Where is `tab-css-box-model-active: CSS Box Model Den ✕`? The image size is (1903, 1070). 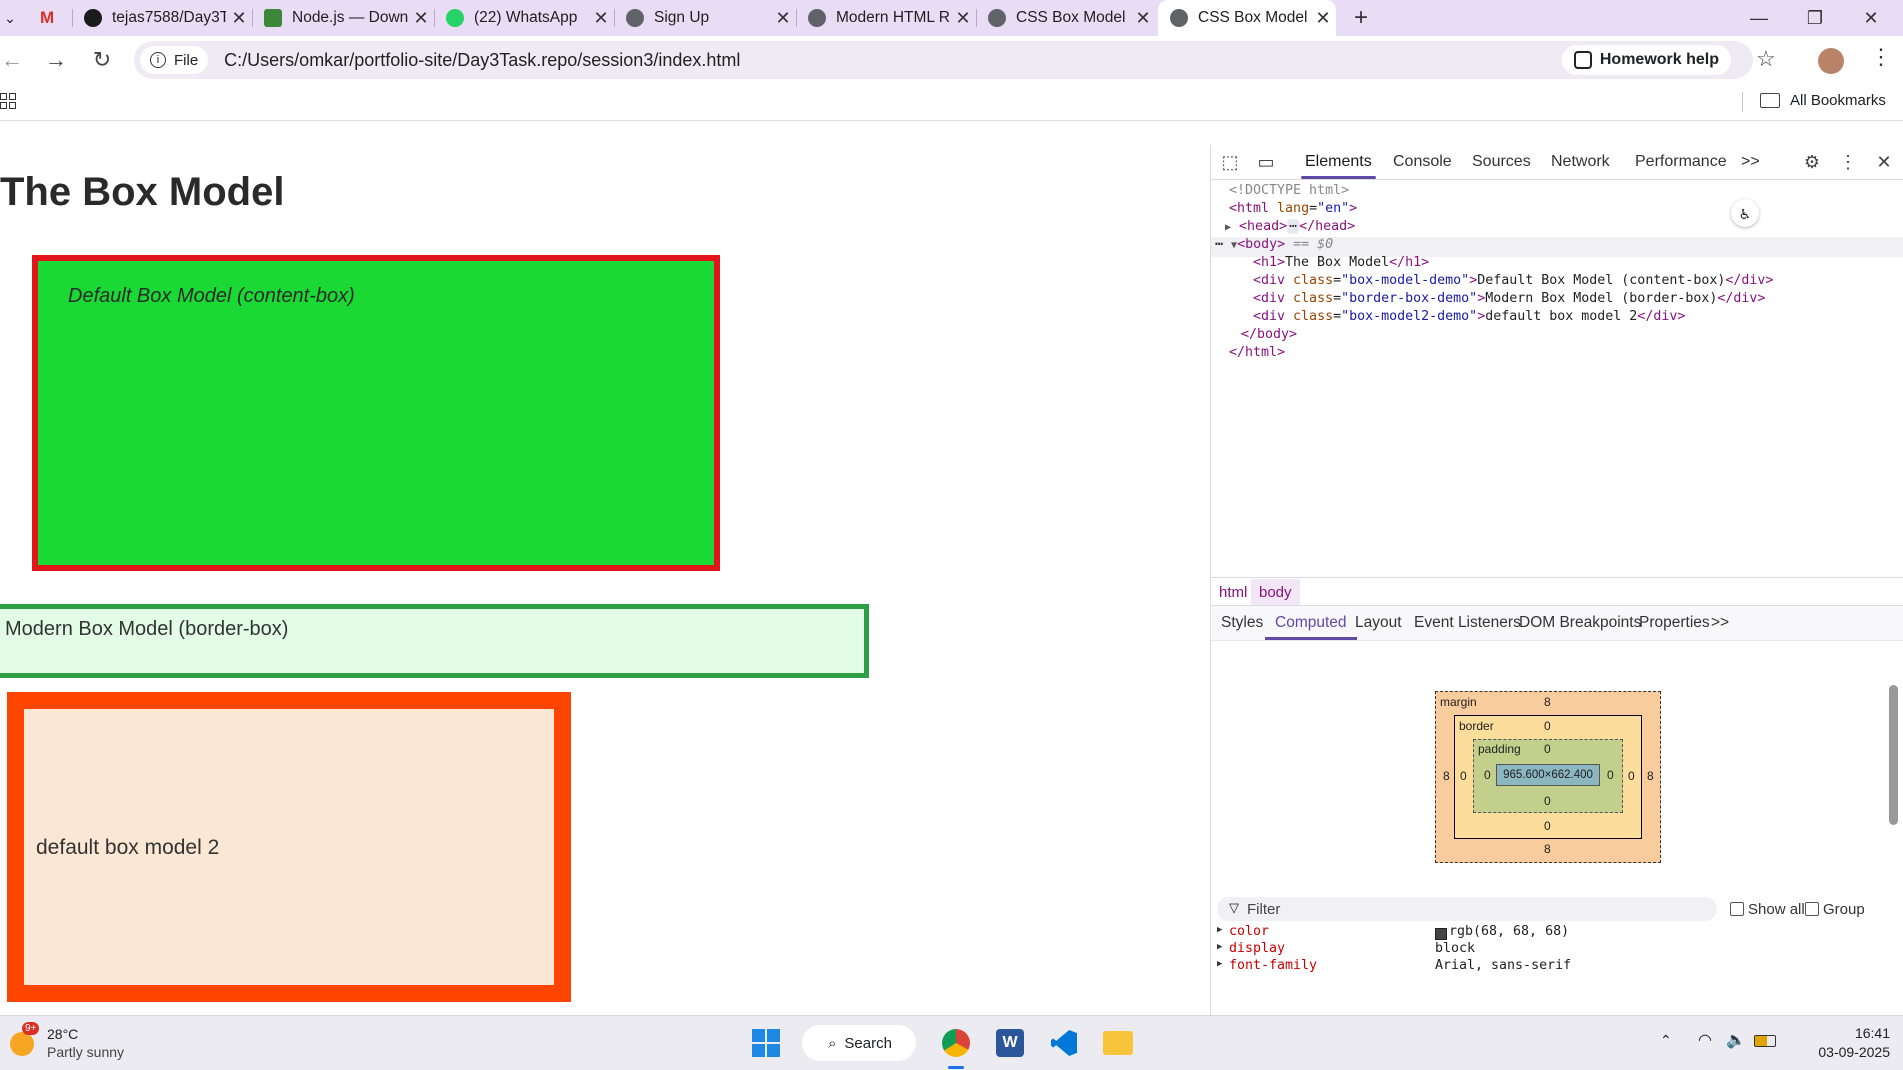 tab-css-box-model-active: CSS Box Model Den ✕ is located at coordinates (1247, 18).